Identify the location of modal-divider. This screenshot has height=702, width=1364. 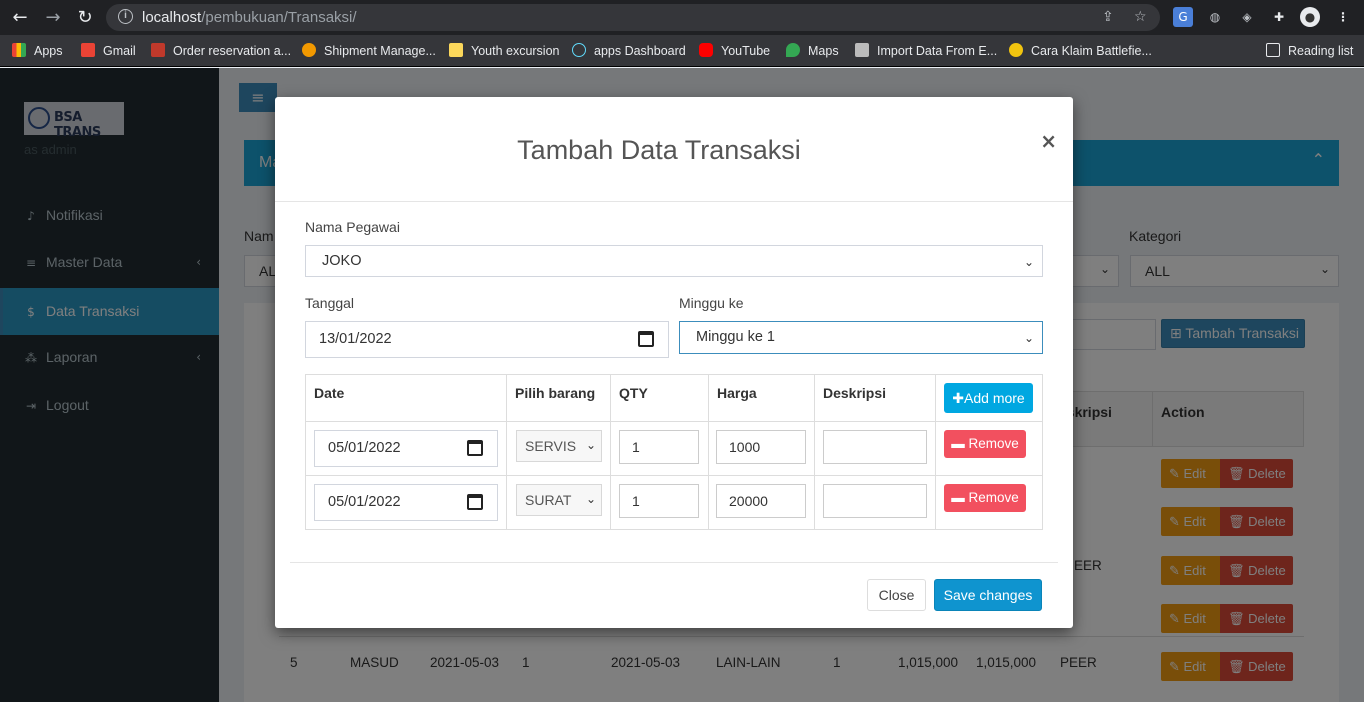
(674, 201).